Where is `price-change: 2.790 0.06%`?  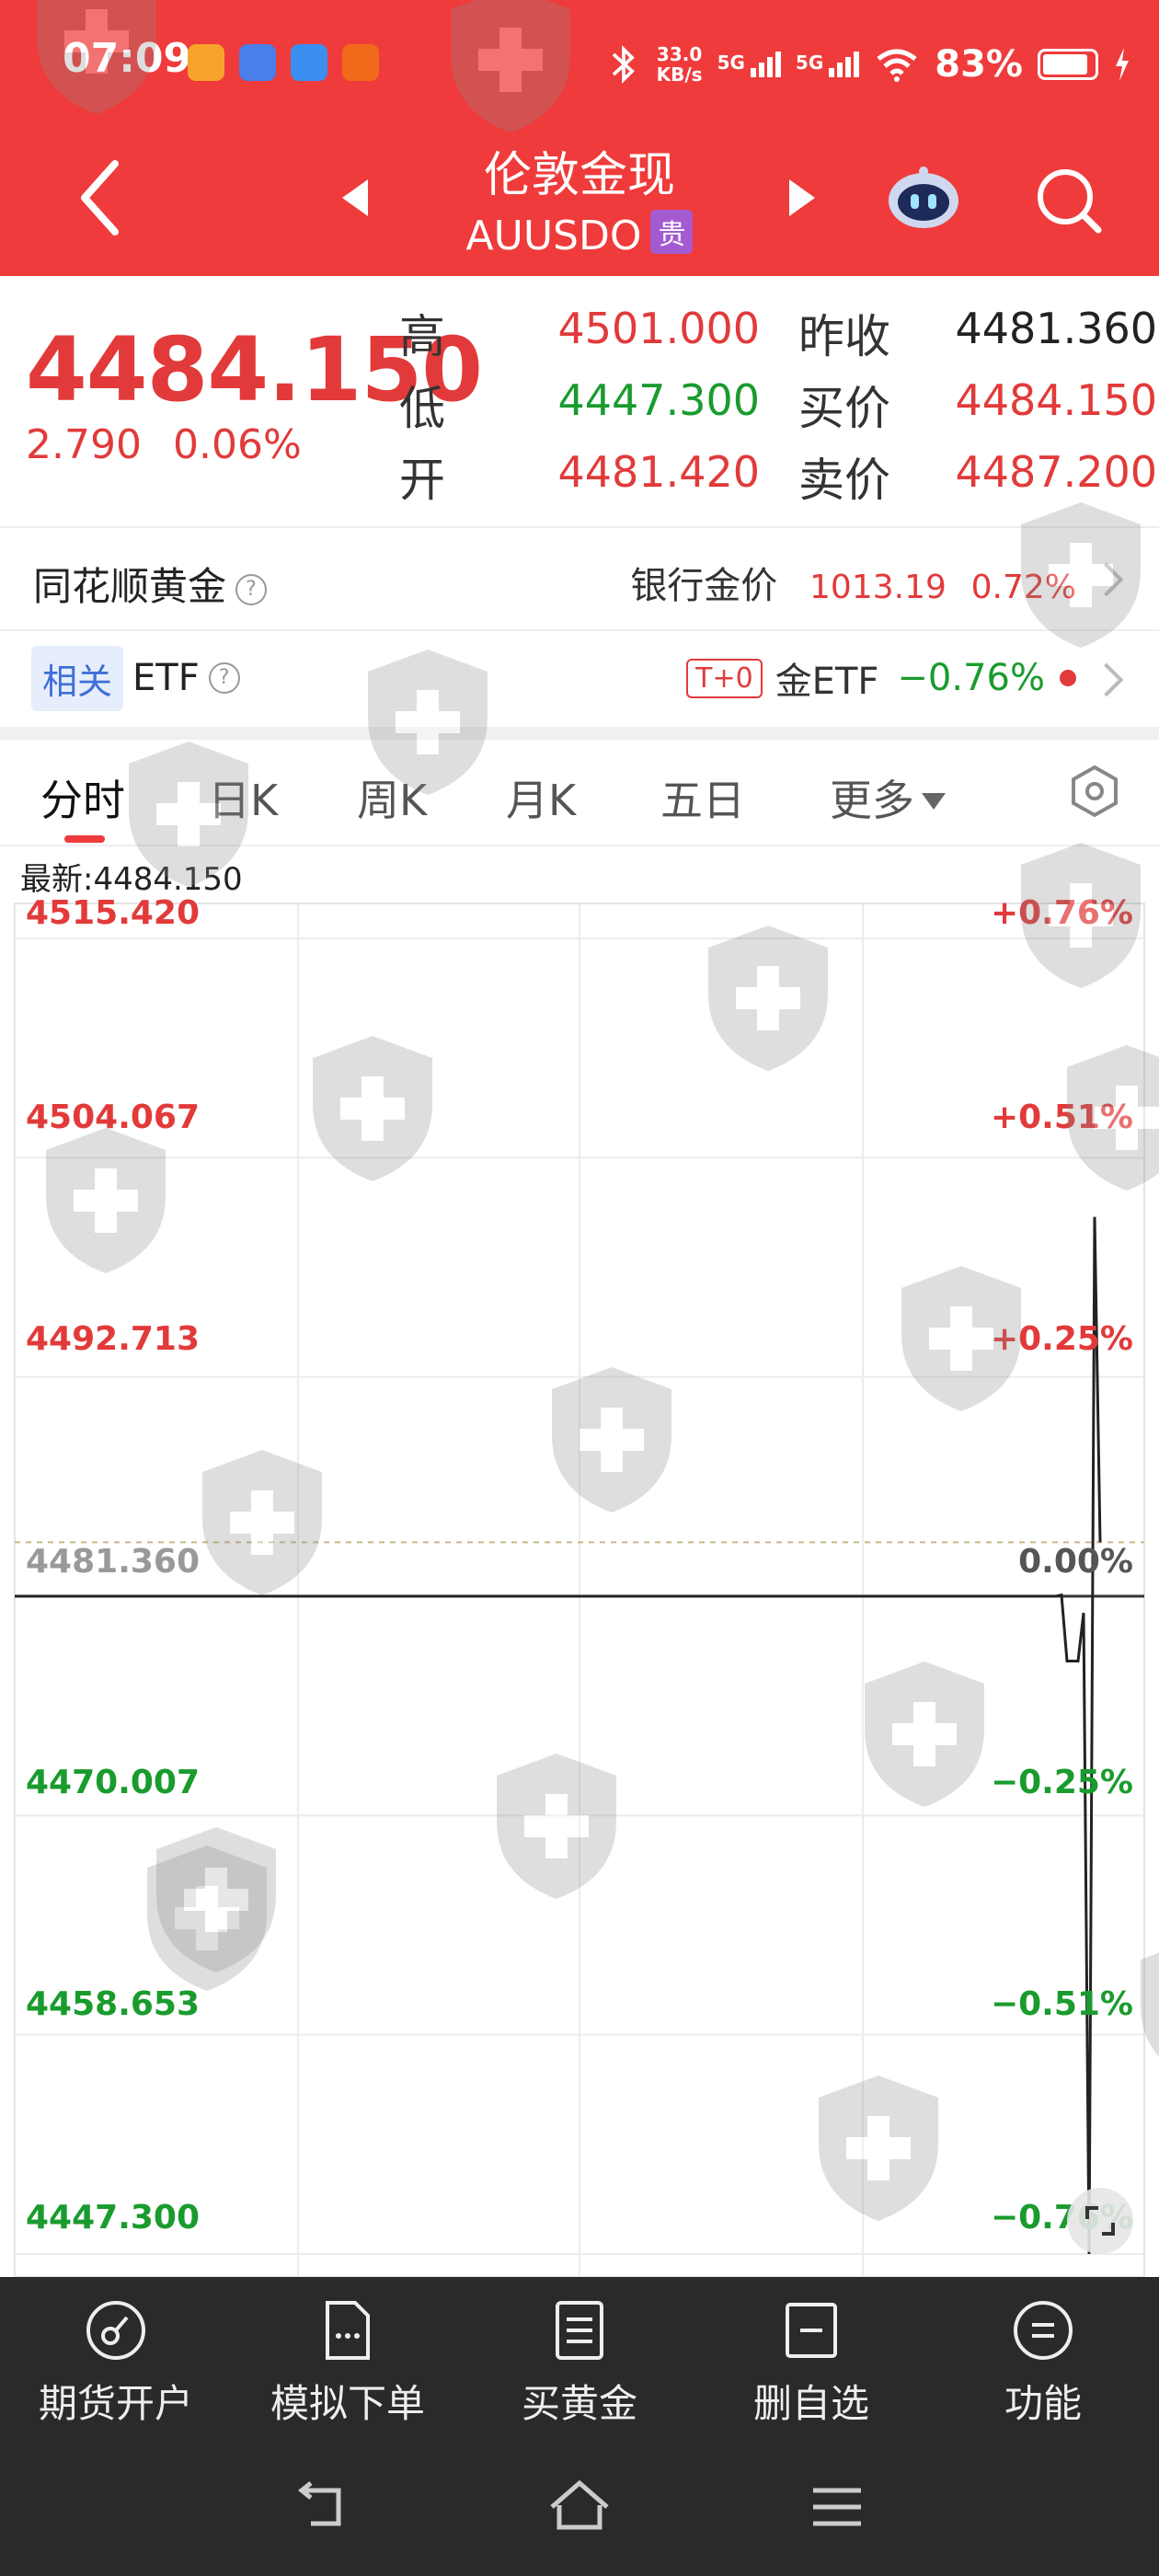 price-change: 2.790 0.06% is located at coordinates (164, 444).